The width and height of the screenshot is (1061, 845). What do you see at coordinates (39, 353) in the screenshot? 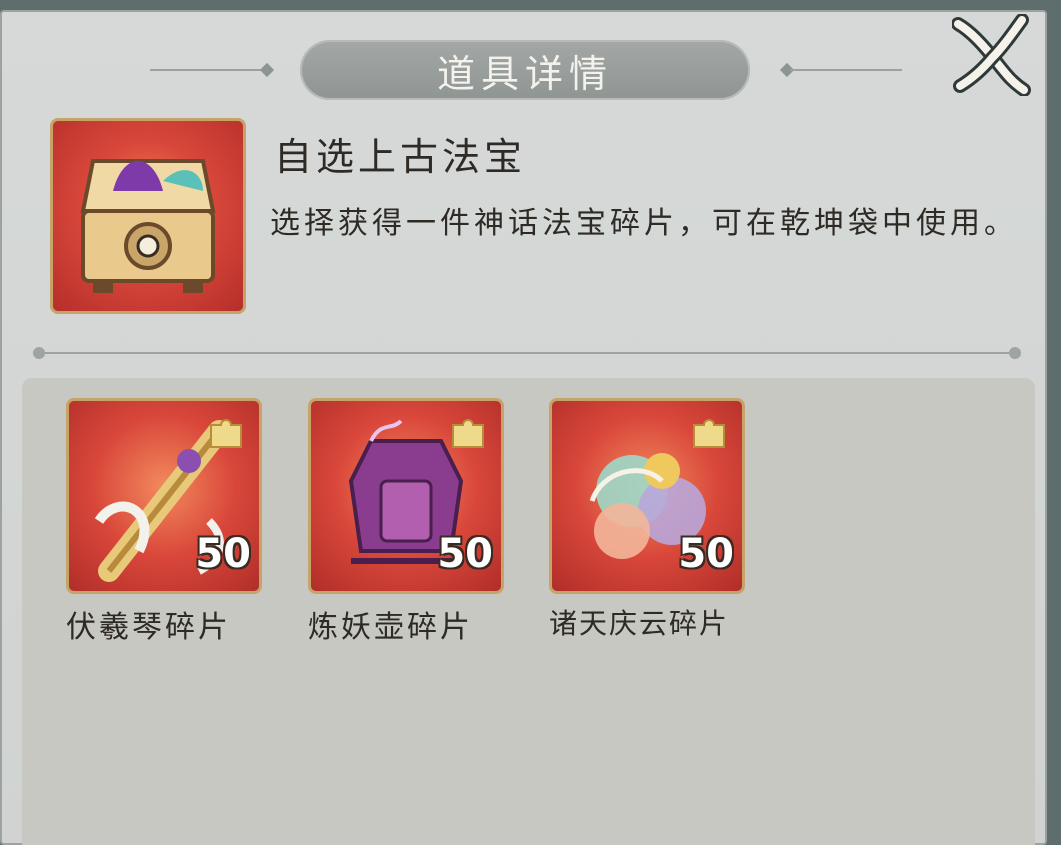
I see `divider-dot-left` at bounding box center [39, 353].